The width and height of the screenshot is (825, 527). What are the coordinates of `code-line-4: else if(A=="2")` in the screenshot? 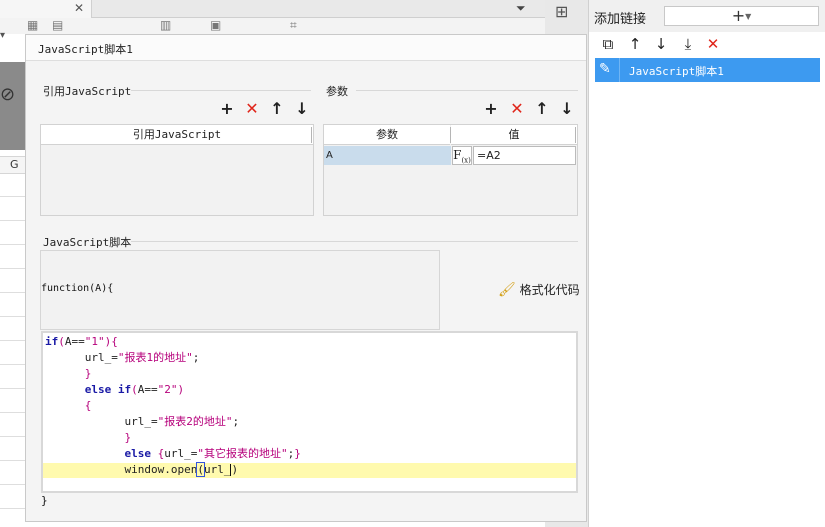 It's located at (134, 389).